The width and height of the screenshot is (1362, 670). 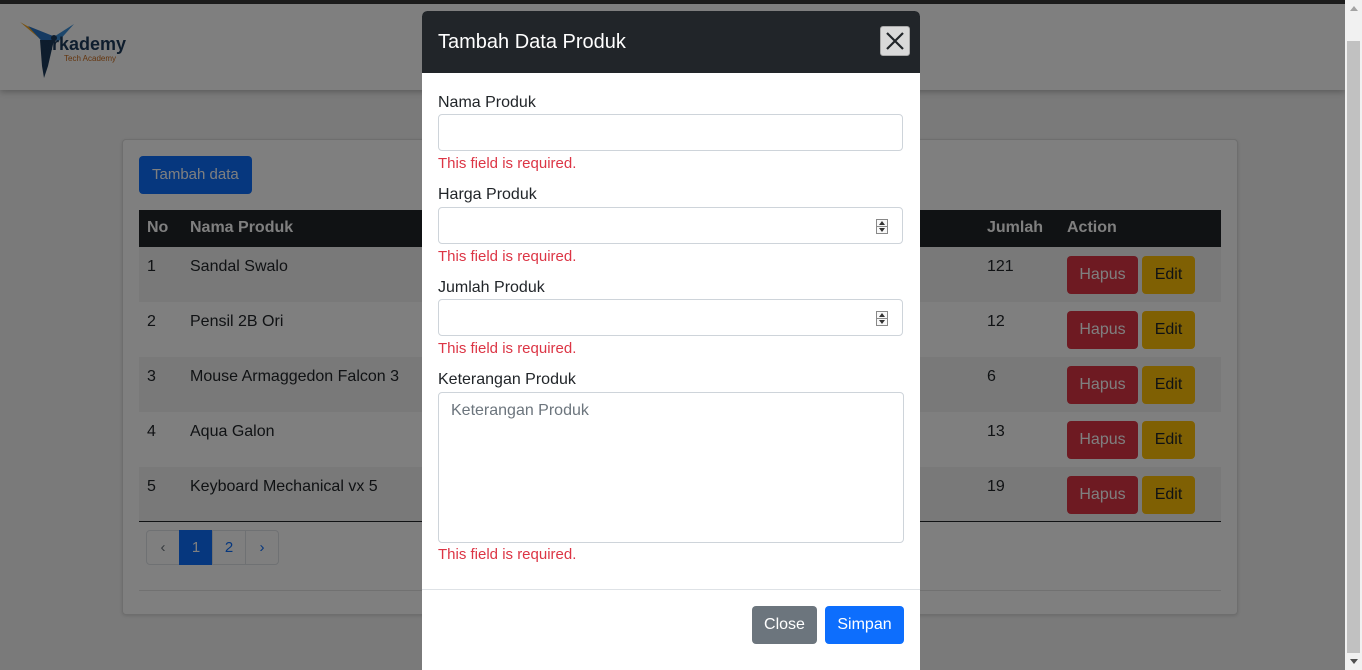 What do you see at coordinates (1354, 8) in the screenshot?
I see `scroll-up-arrow-icon` at bounding box center [1354, 8].